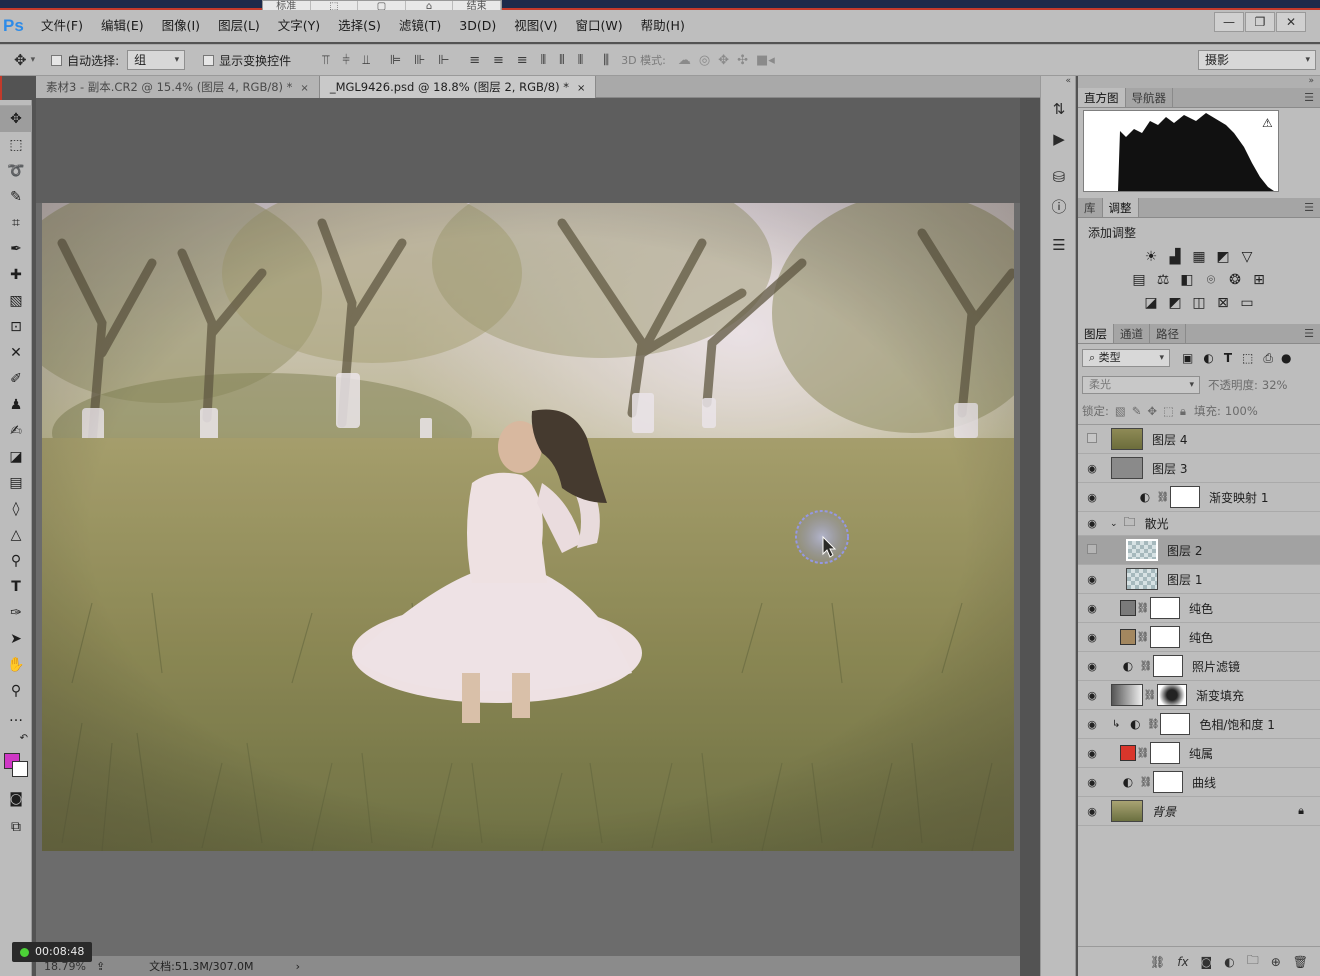 This screenshot has width=1320, height=976. I want to click on lock-pixels-icon: ✎, so click(1137, 411).